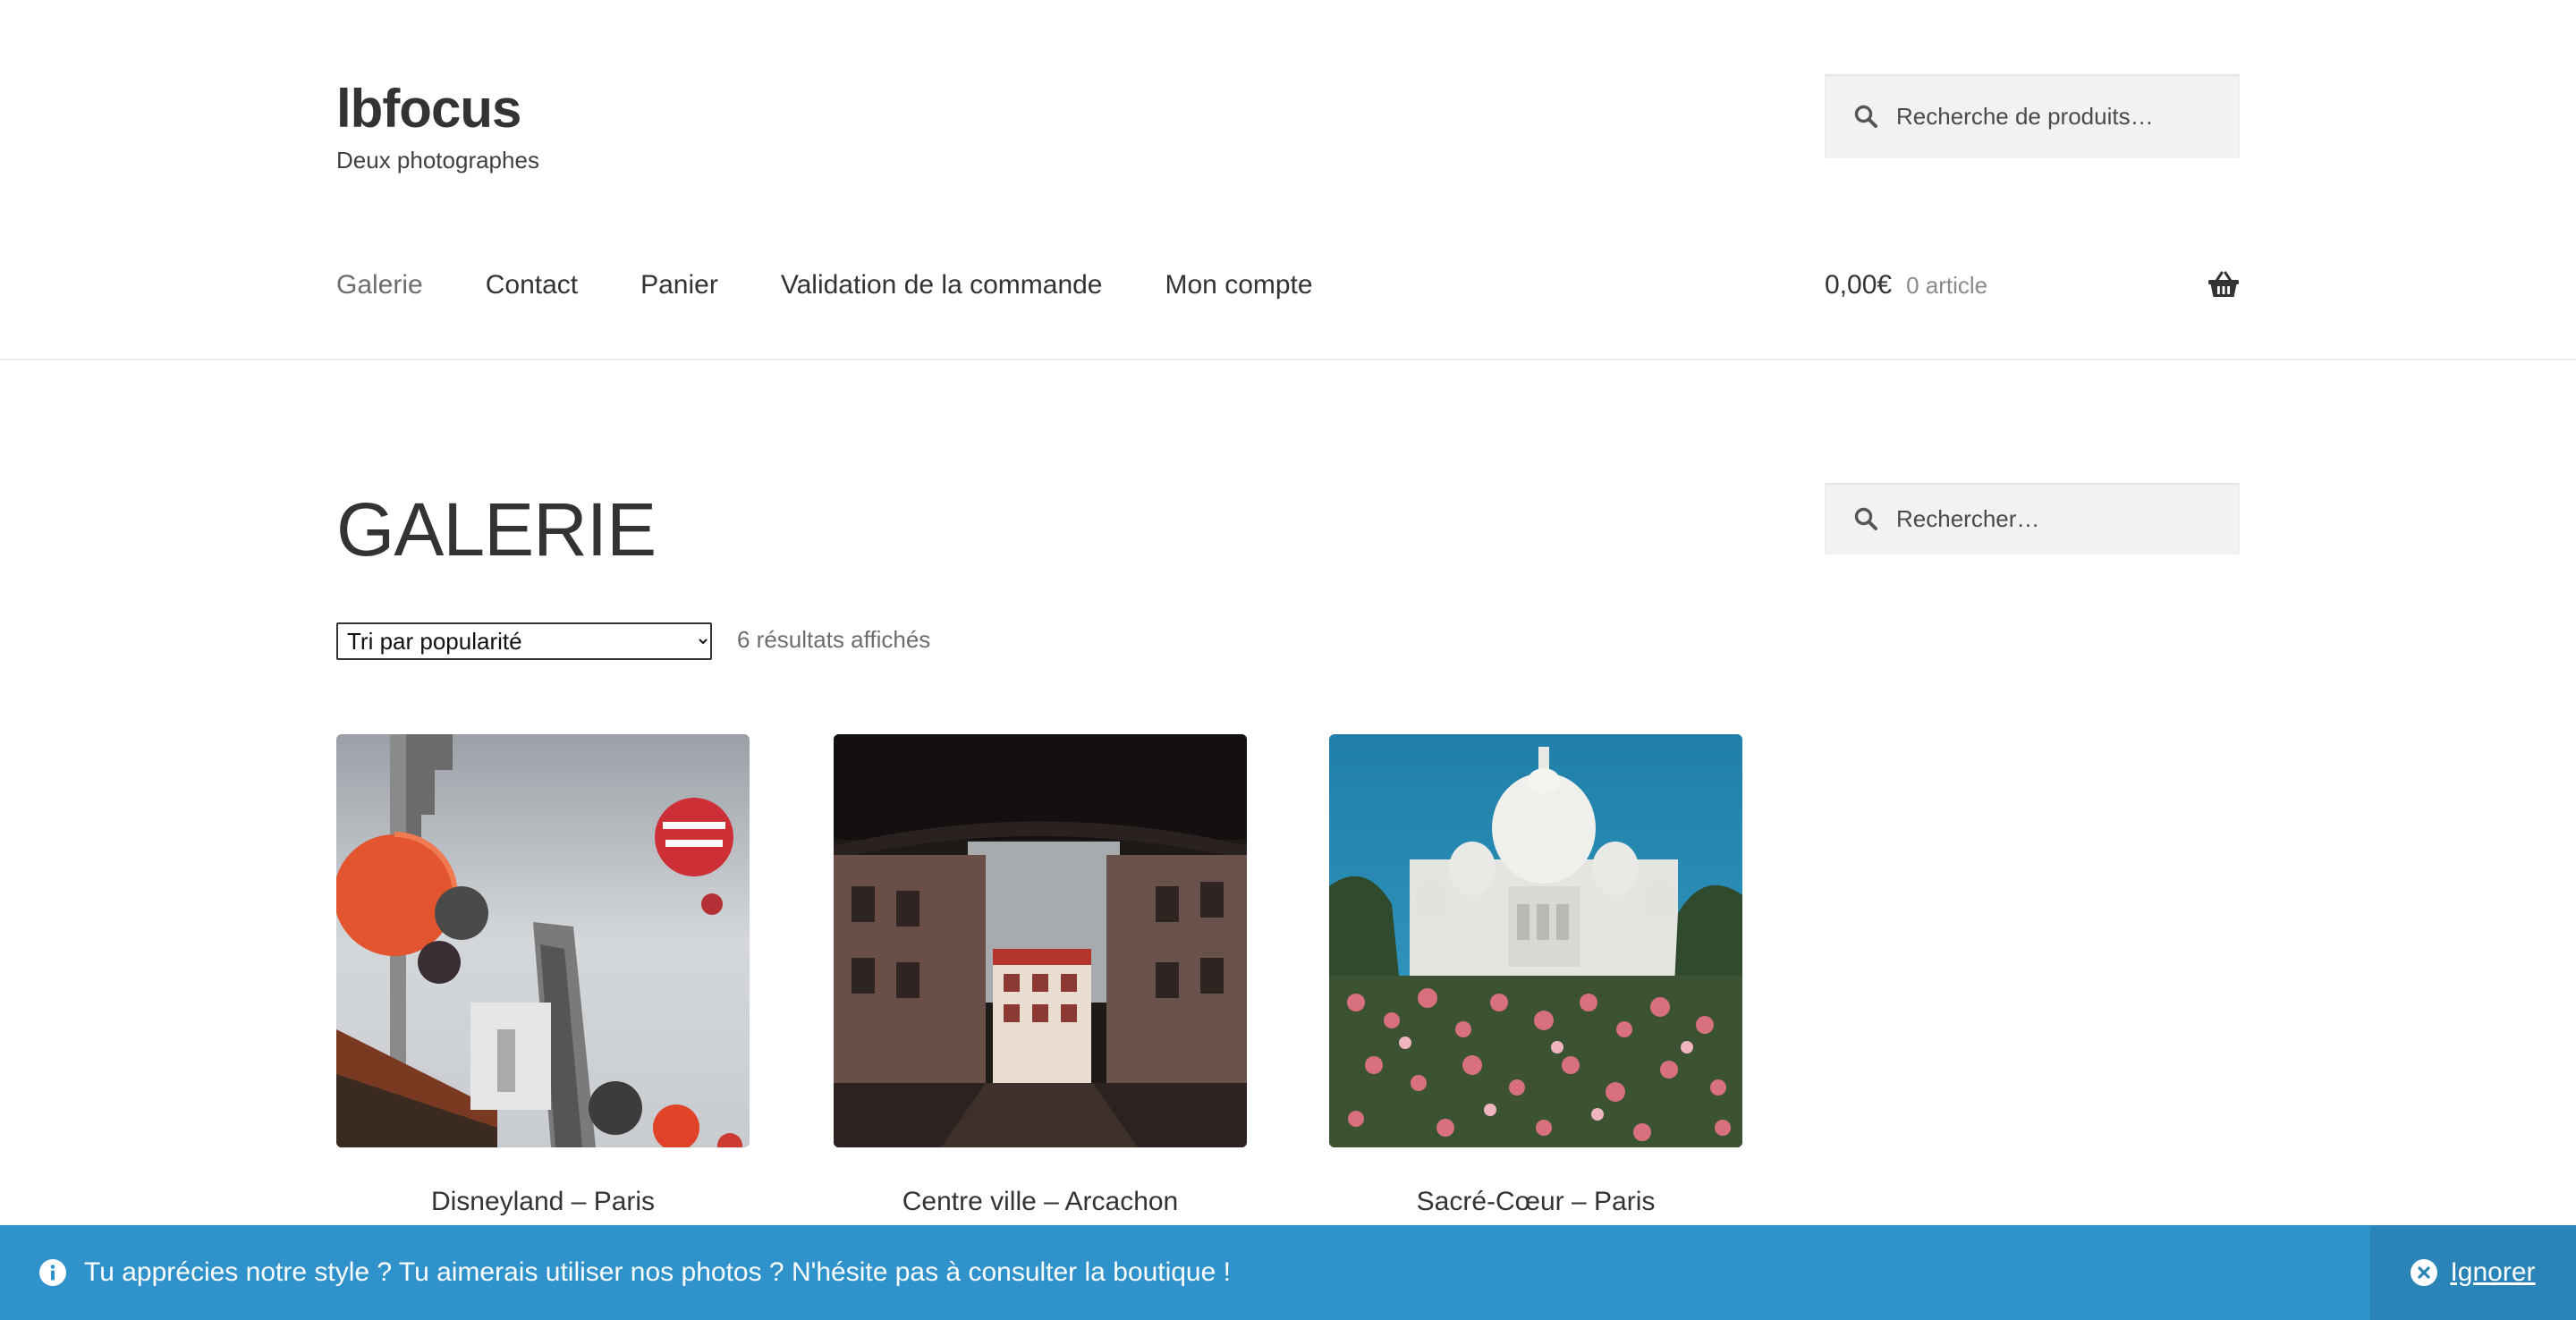 The image size is (2576, 1320). Describe the element at coordinates (532, 285) in the screenshot. I see `nav-item-contact: Contact` at that location.